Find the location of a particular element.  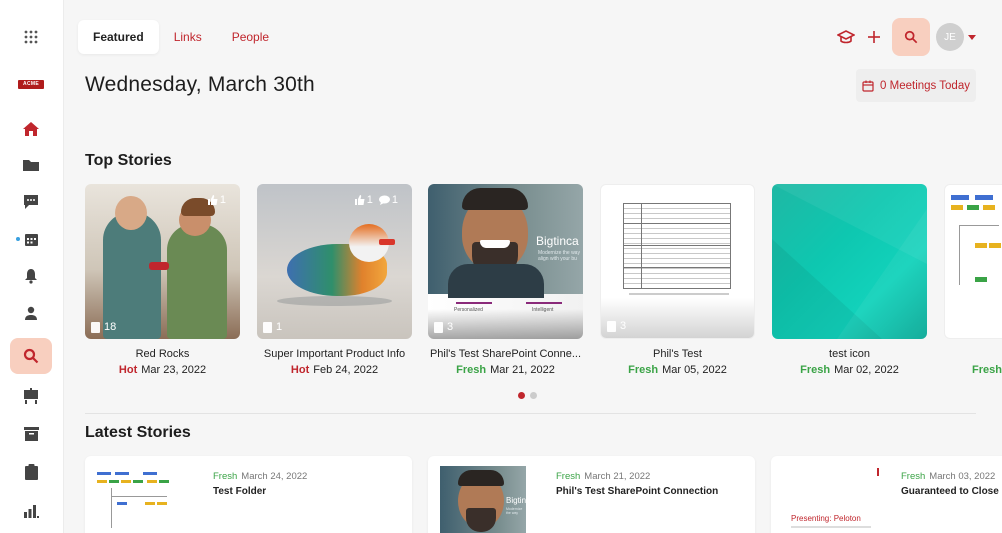

search-icon is located at coordinates (31, 356).